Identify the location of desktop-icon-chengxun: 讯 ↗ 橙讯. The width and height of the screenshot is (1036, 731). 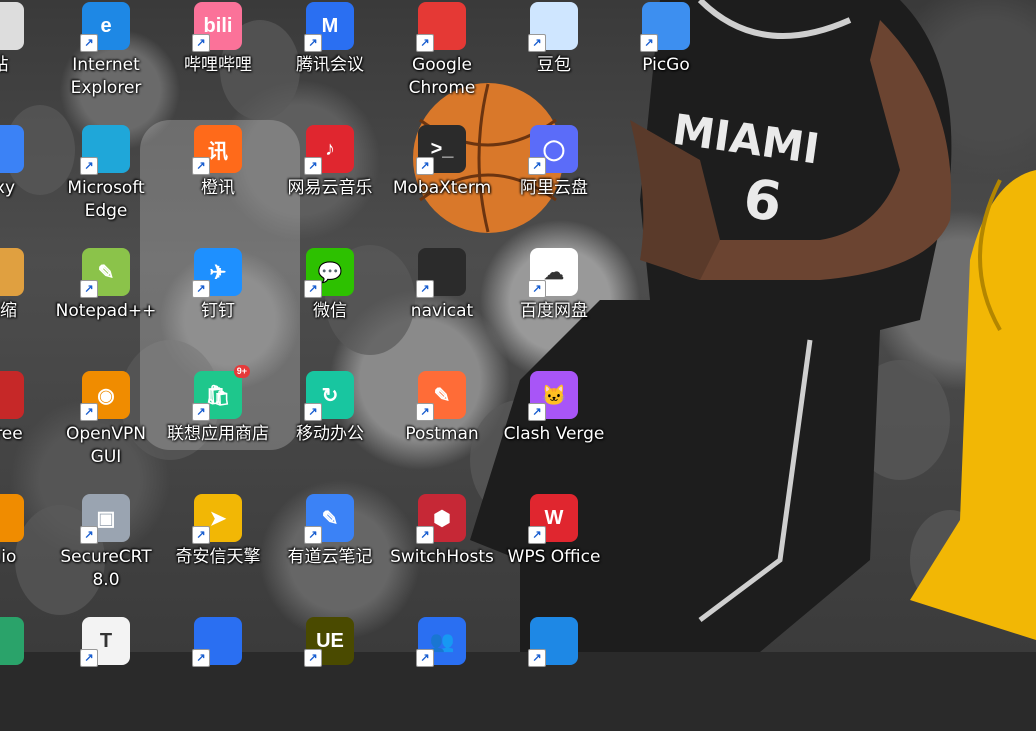
(218, 181).